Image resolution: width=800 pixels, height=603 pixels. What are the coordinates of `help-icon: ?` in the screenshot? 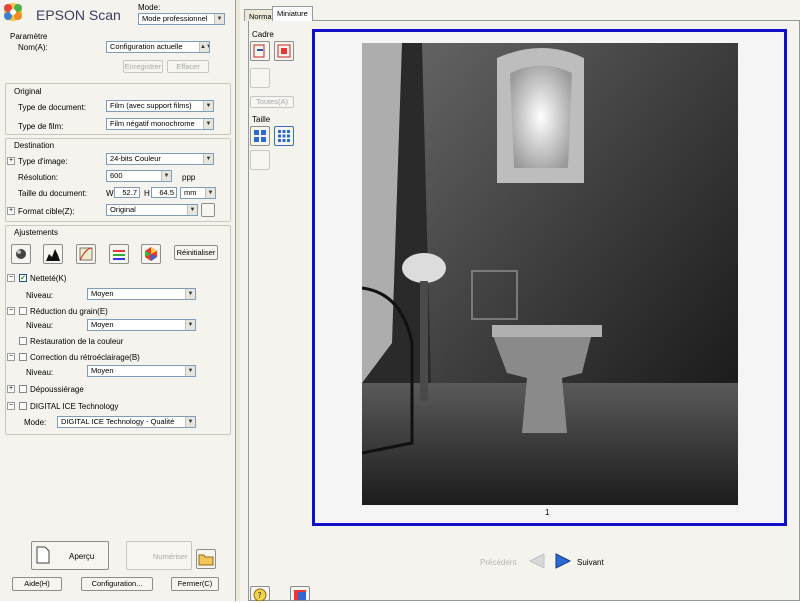 It's located at (260, 594).